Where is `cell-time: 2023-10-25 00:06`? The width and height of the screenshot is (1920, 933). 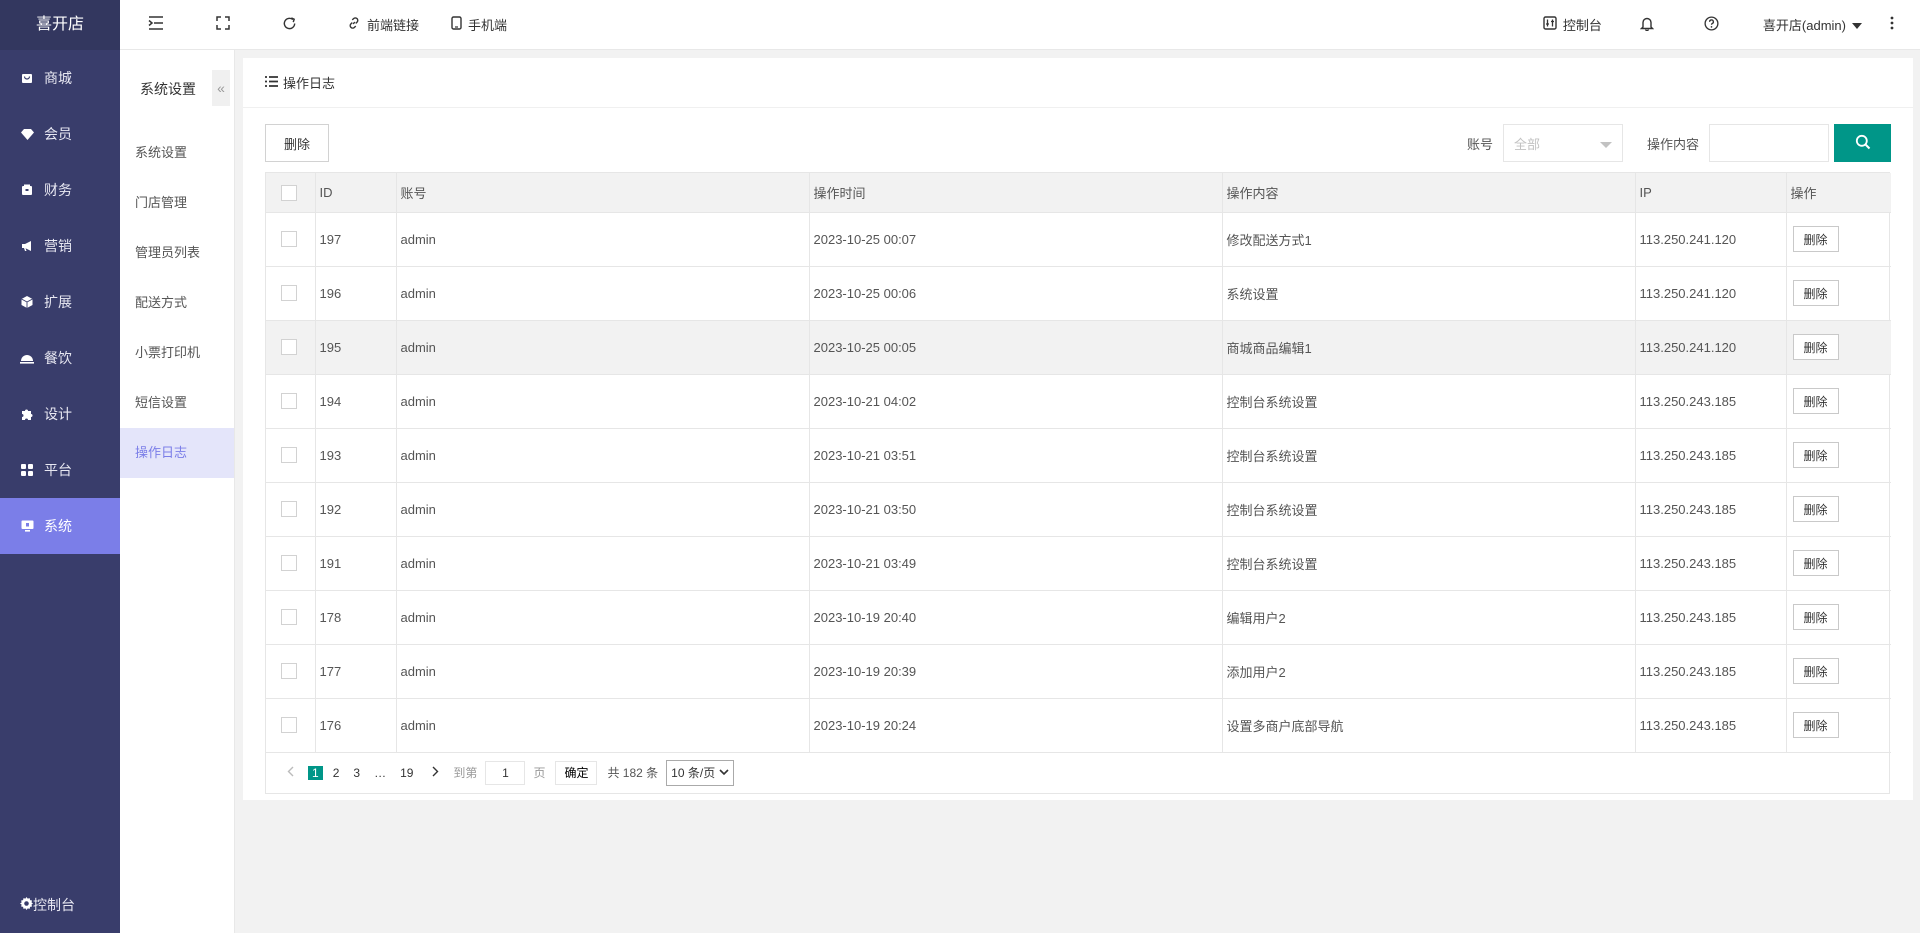
cell-time: 2023-10-25 00:06 is located at coordinates (1016, 293).